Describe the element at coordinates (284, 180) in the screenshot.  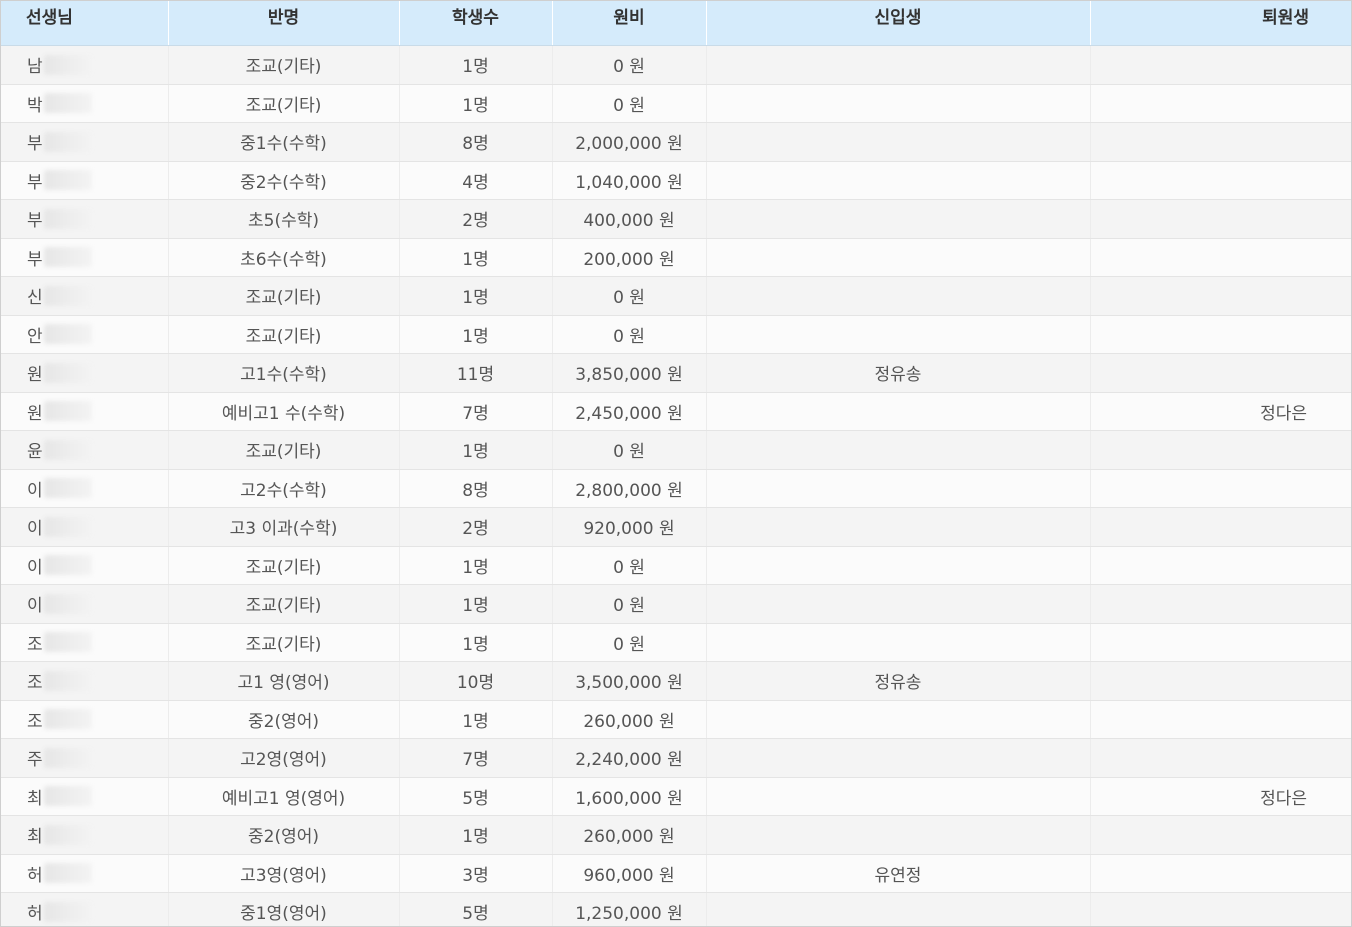
I see `cell-class: 중2수(수학)` at that location.